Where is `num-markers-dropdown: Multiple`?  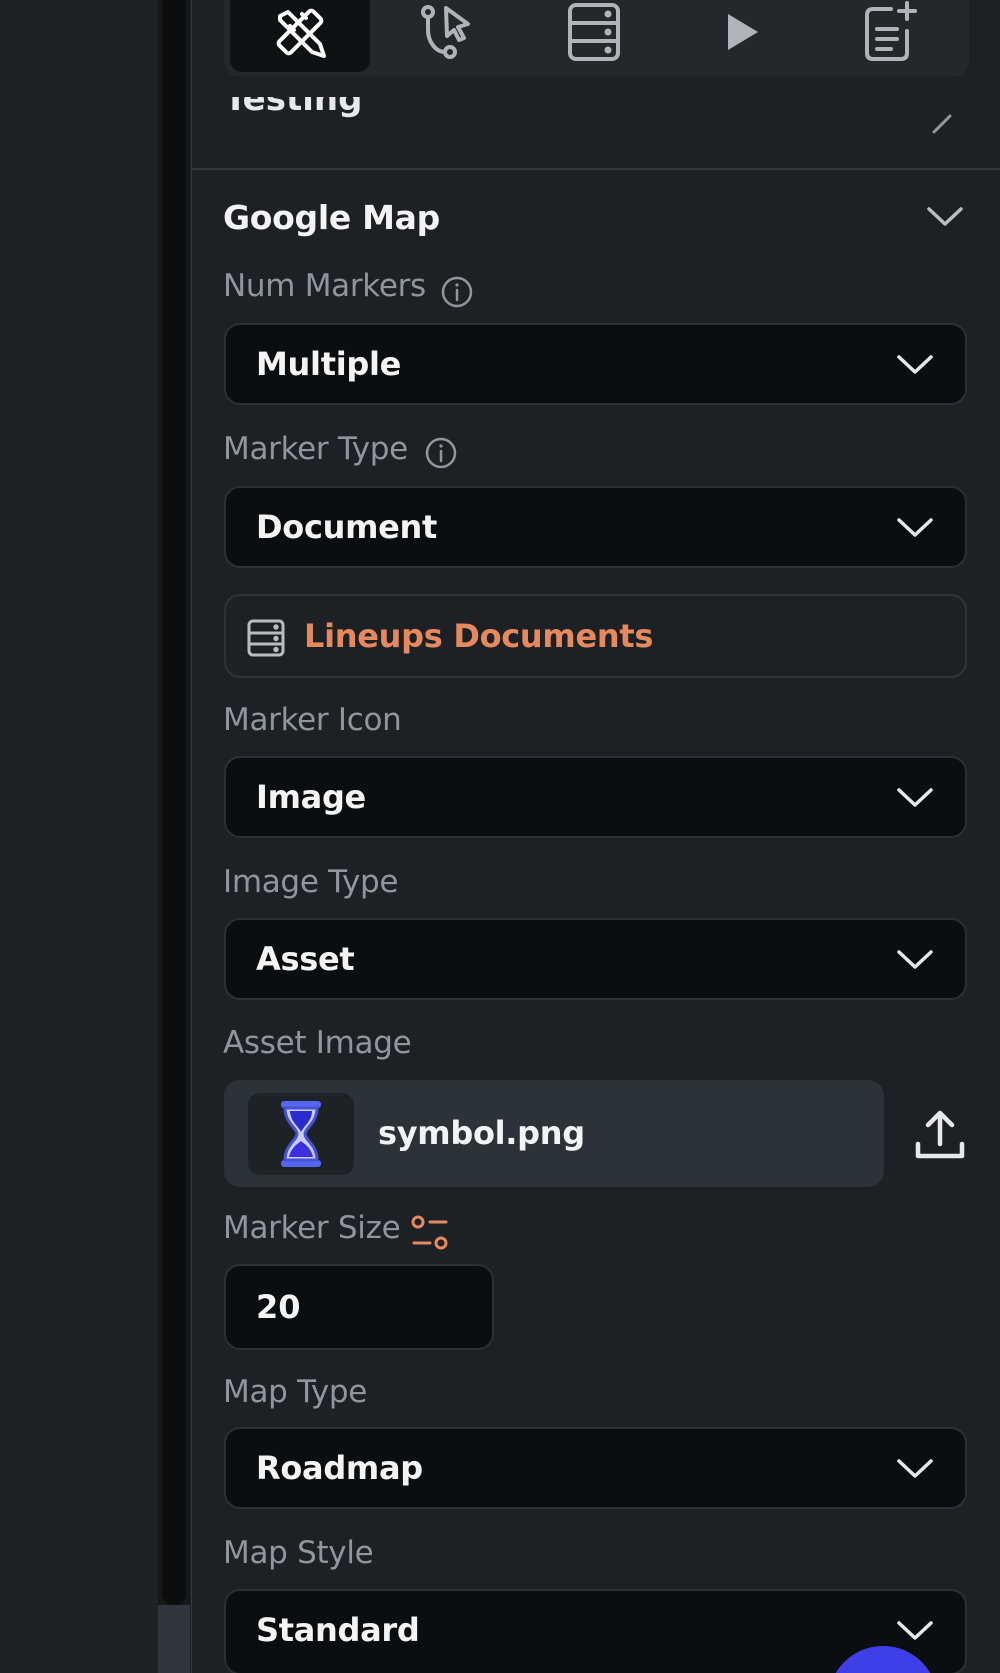 num-markers-dropdown: Multiple is located at coordinates (595, 364).